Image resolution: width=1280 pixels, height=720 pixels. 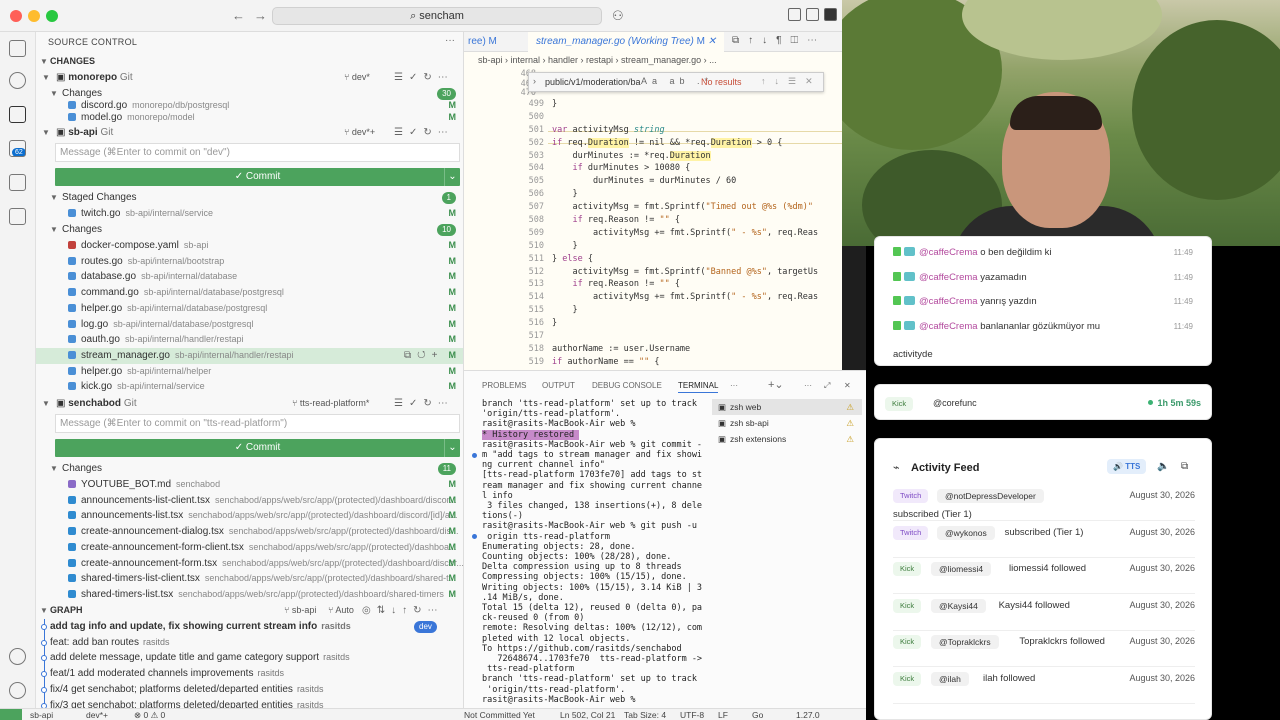 What do you see at coordinates (17, 48) in the screenshot?
I see `explorer-icon` at bounding box center [17, 48].